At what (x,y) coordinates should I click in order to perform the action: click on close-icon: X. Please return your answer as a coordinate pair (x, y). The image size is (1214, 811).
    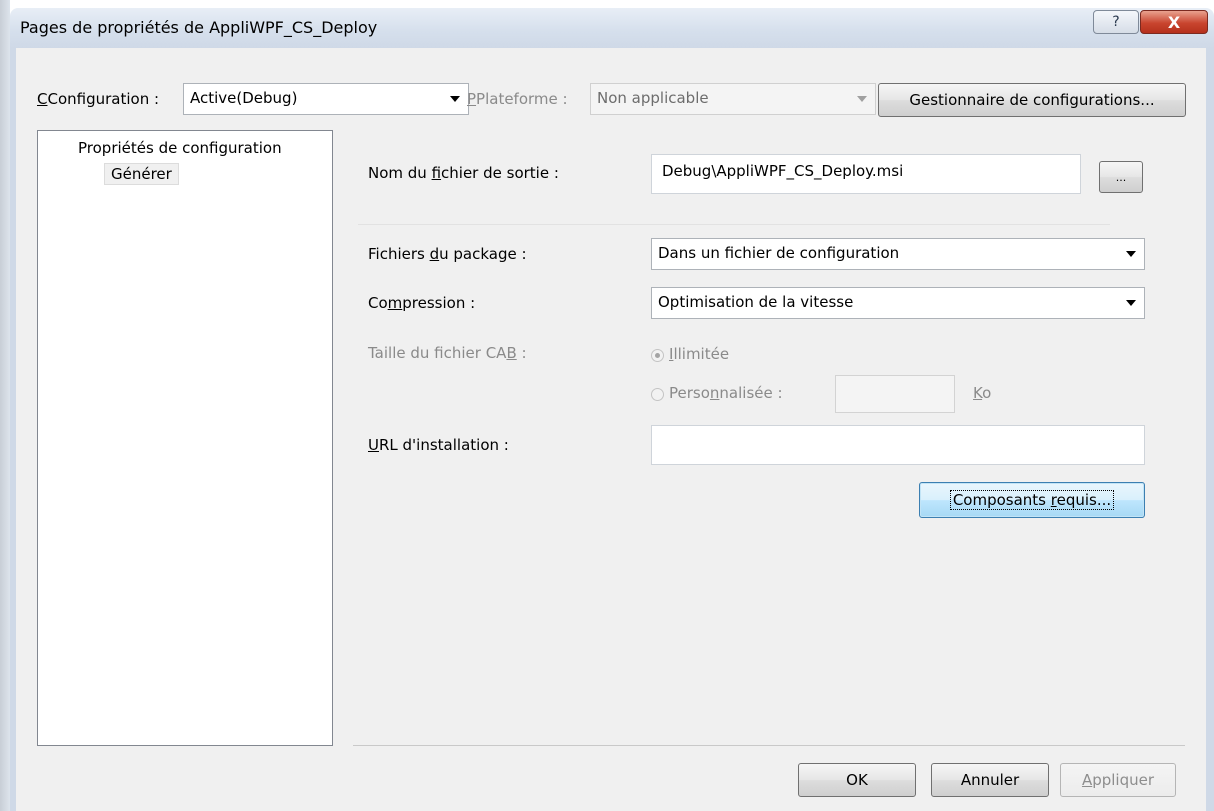
    Looking at the image, I should click on (1174, 22).